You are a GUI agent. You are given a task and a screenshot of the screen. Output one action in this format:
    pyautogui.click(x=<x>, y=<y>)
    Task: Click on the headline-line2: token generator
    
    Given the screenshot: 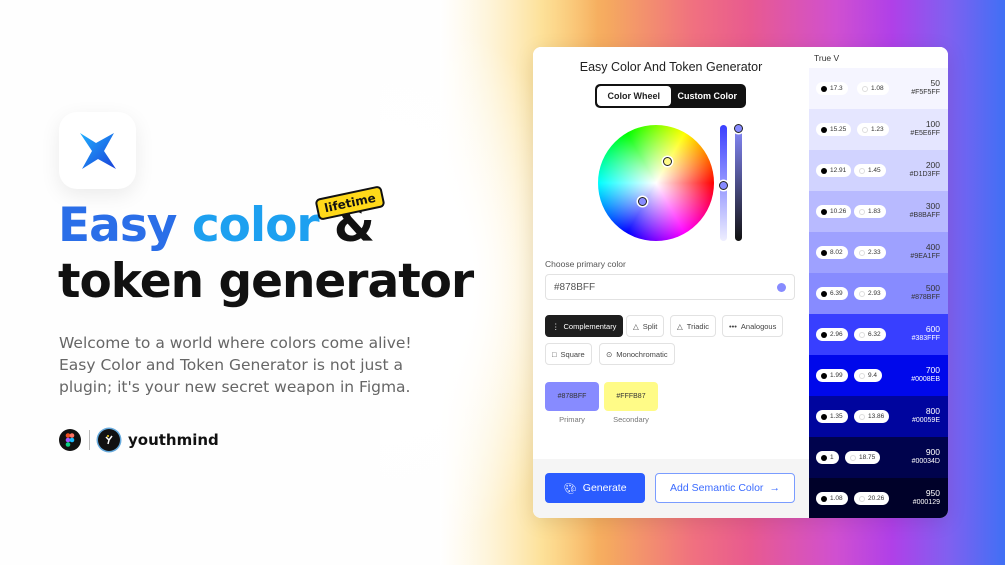 What is the action you would take?
    pyautogui.click(x=266, y=281)
    